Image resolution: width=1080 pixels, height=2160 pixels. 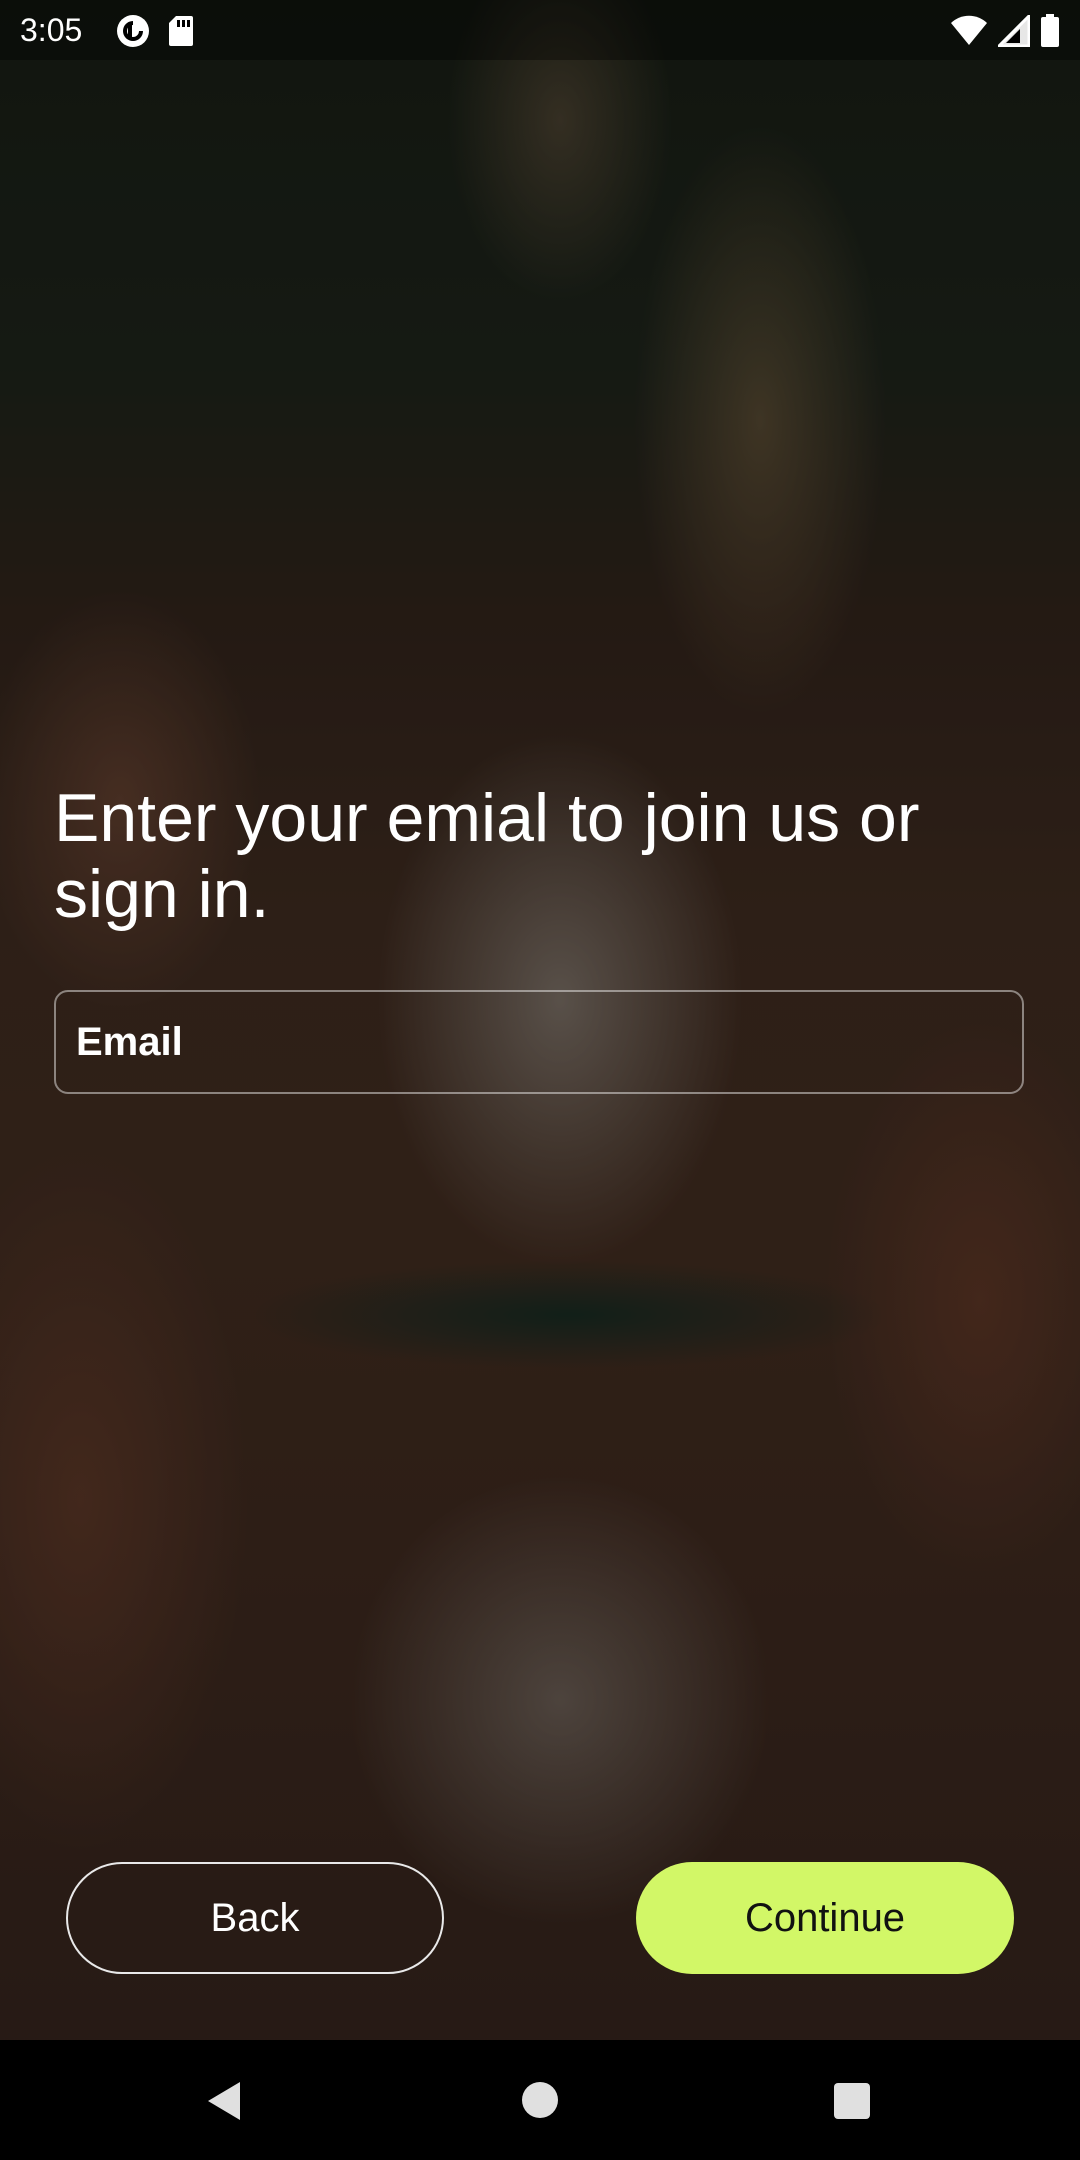 I want to click on continue-button: Continue, so click(x=825, y=1918).